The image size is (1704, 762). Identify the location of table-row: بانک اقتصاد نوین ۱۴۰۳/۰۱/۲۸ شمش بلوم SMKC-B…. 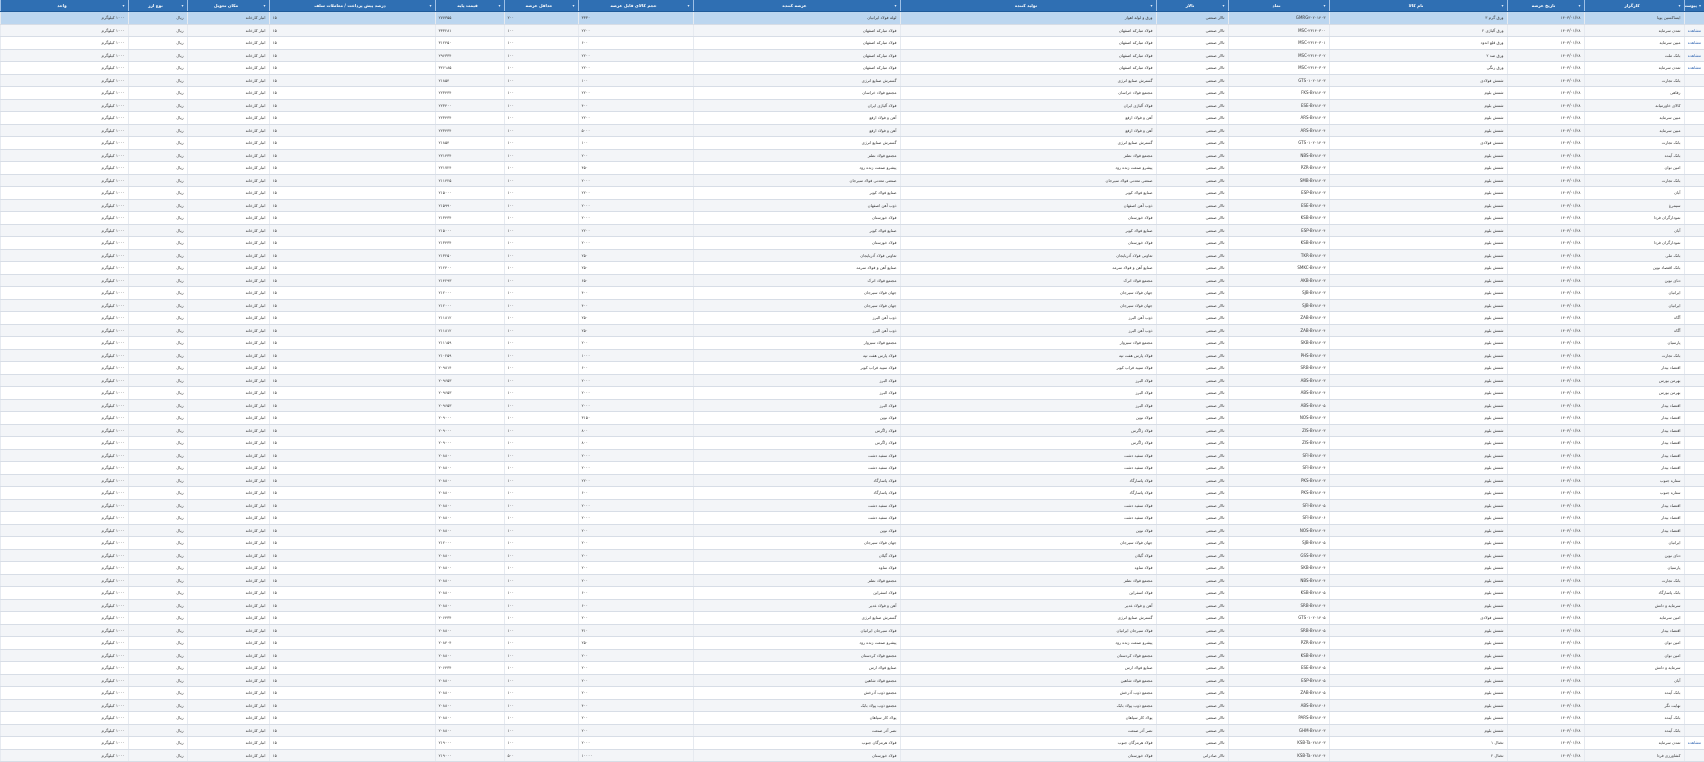
(852, 268).